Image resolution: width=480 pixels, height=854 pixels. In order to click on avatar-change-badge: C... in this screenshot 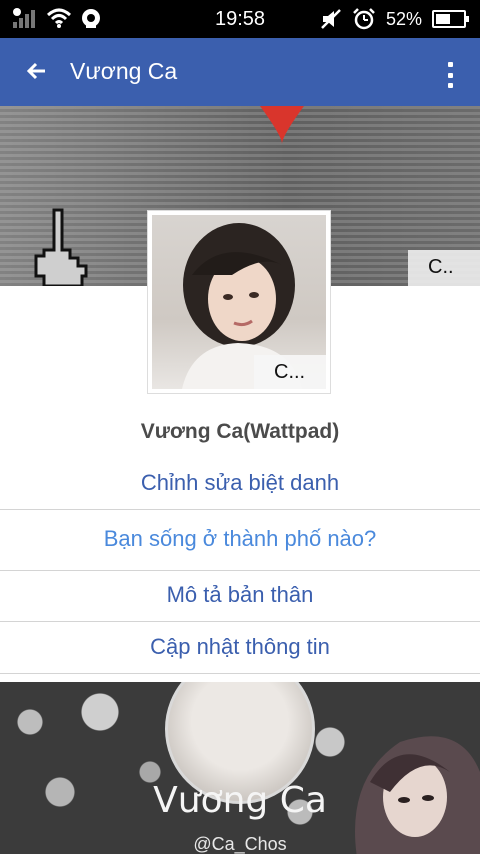, I will do `click(290, 372)`.